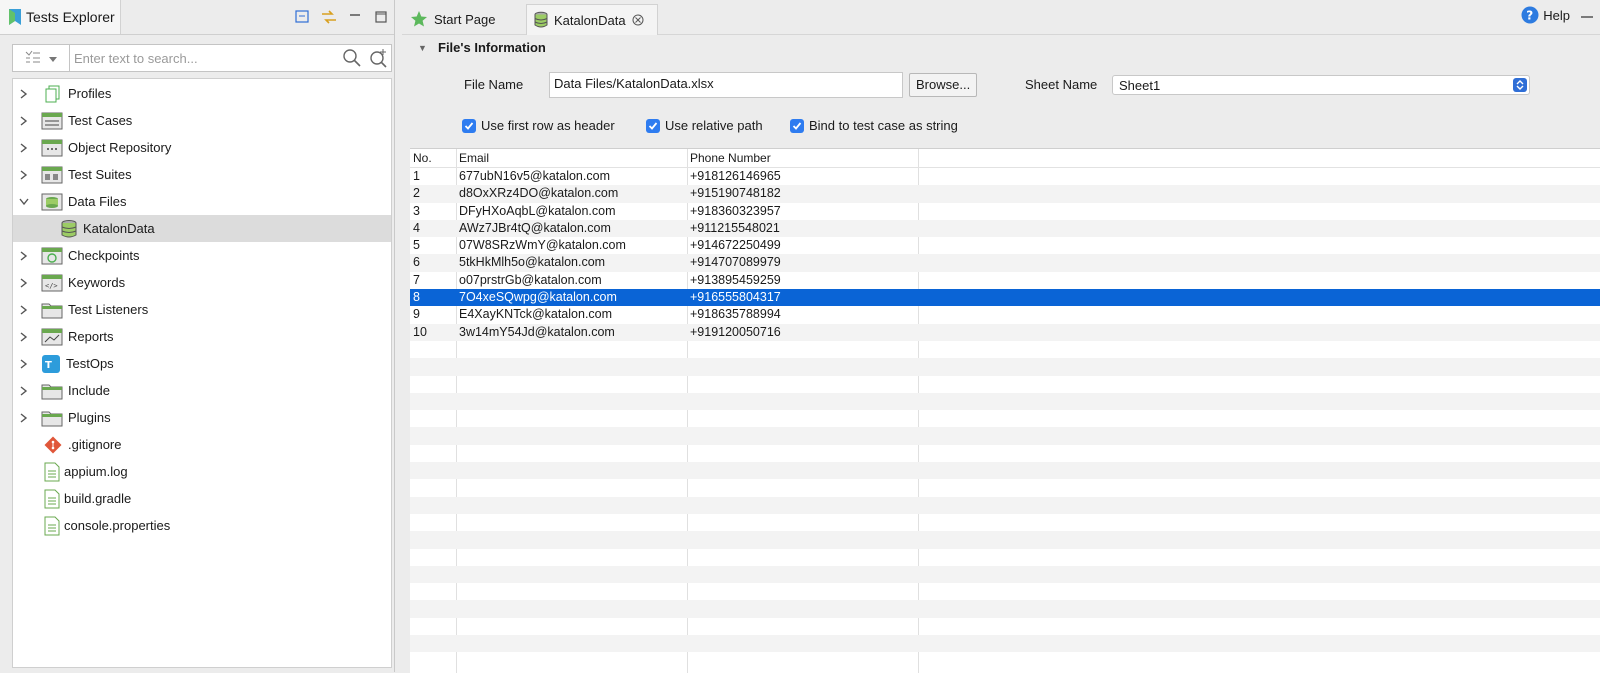 The height and width of the screenshot is (673, 1600). Describe the element at coordinates (202, 390) in the screenshot. I see `tree-item-include: Include` at that location.